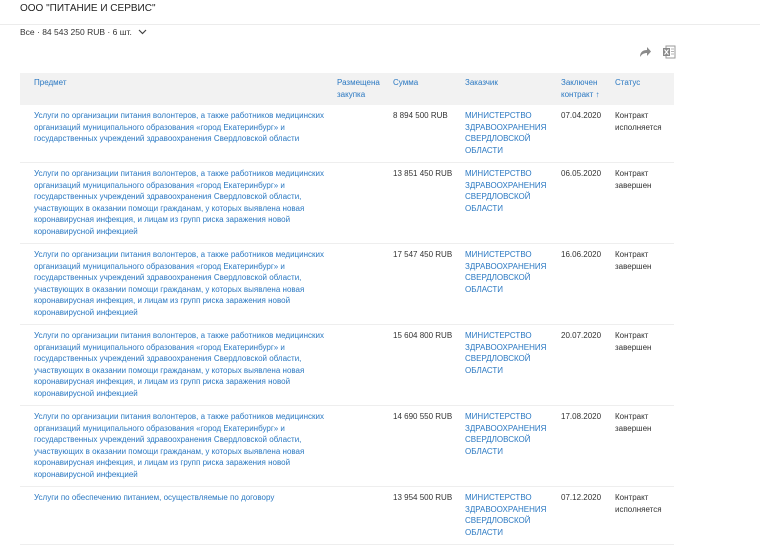 The height and width of the screenshot is (553, 760). I want to click on filter-dropdown: Все · 84 543 250 RUB · 6 шт., so click(83, 32).